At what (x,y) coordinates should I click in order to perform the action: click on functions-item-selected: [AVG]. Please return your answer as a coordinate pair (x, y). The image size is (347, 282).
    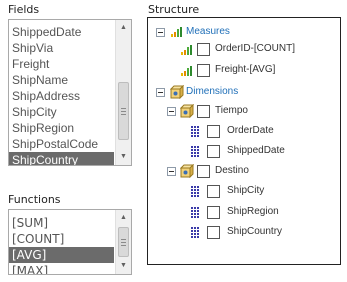
    Looking at the image, I should click on (61, 255).